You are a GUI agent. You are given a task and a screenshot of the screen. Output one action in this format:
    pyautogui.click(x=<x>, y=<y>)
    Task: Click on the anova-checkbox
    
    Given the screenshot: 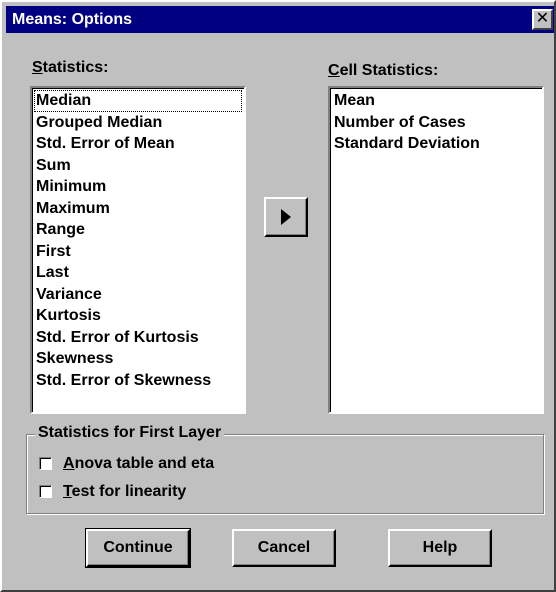 What is the action you would take?
    pyautogui.click(x=45, y=463)
    